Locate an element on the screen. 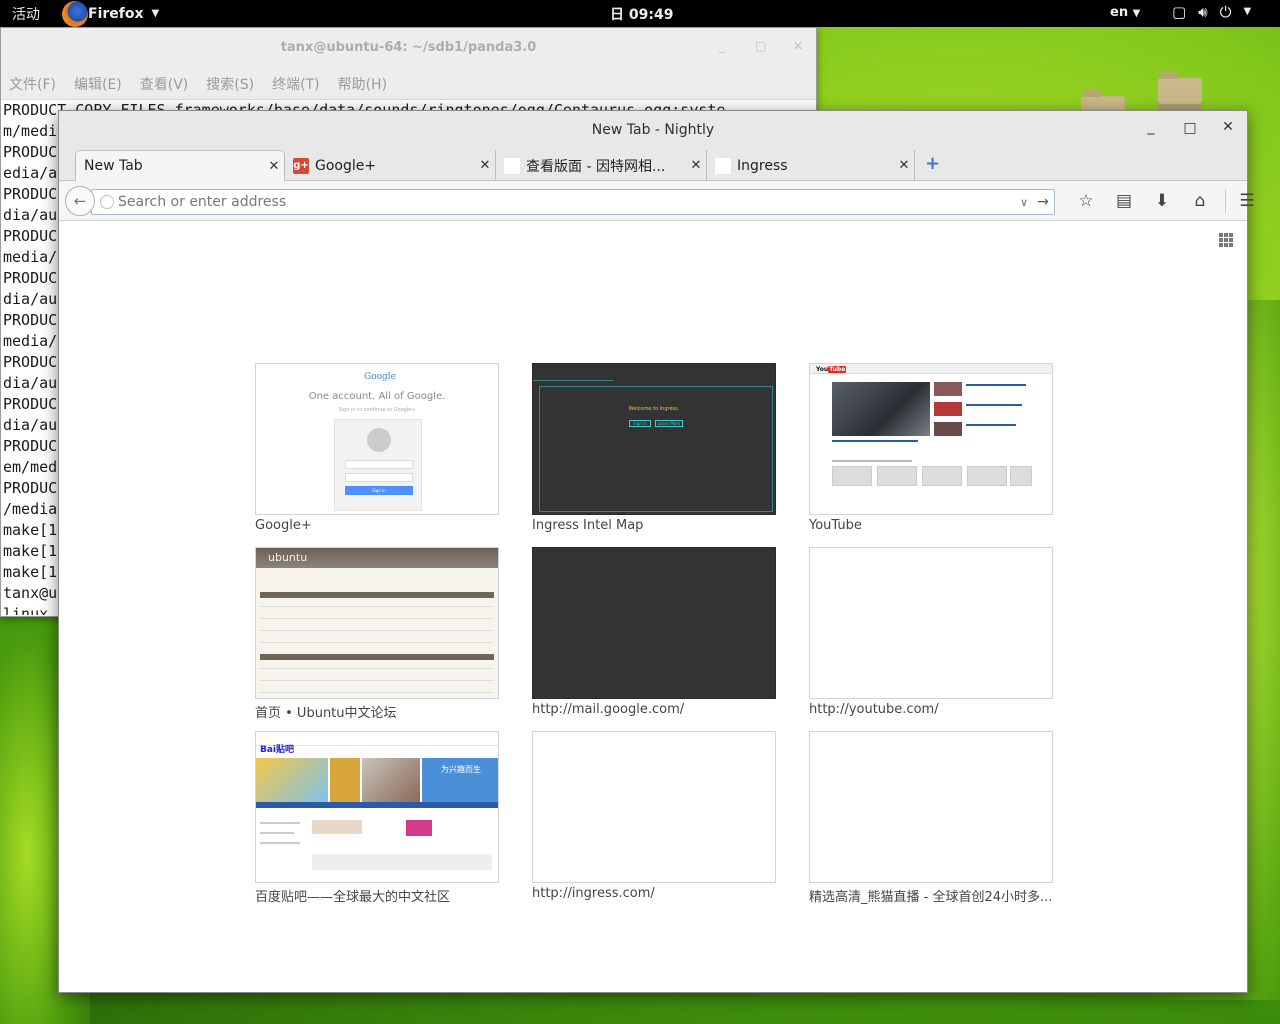  thumb-frame is located at coordinates (656, 449).